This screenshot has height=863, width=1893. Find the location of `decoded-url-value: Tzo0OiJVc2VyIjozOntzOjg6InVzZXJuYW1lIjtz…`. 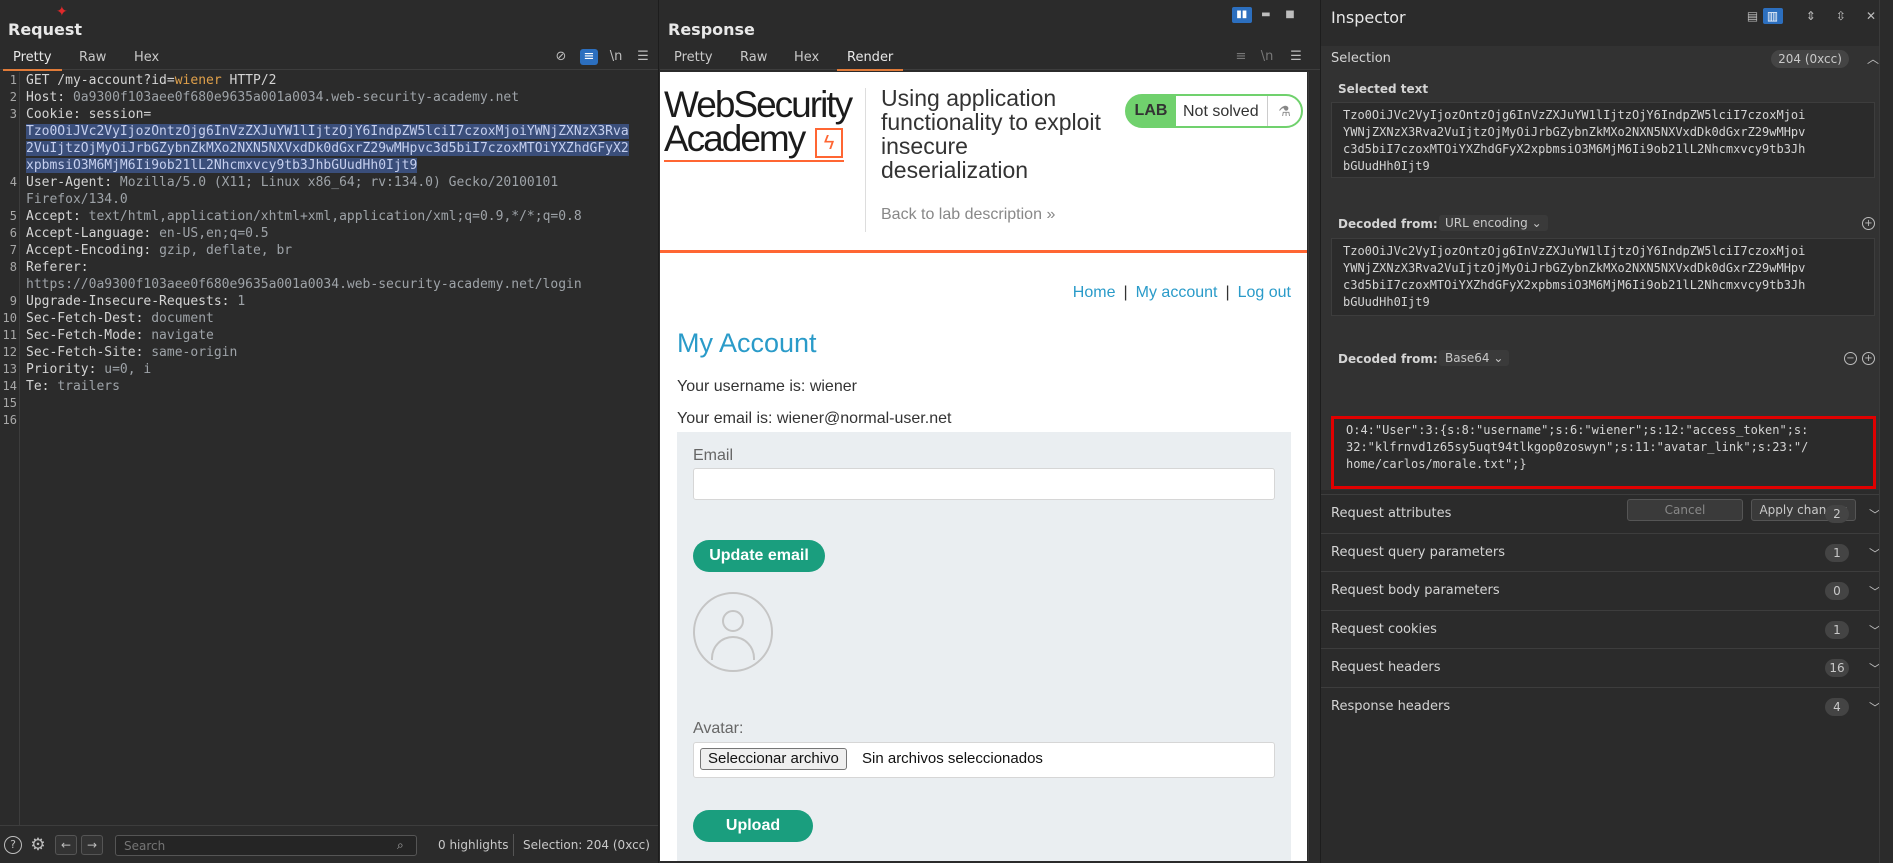

decoded-url-value: Tzo0OiJVc2VyIjozOntzOjg6InVzZXJuYW1lIjtz… is located at coordinates (1608, 277).